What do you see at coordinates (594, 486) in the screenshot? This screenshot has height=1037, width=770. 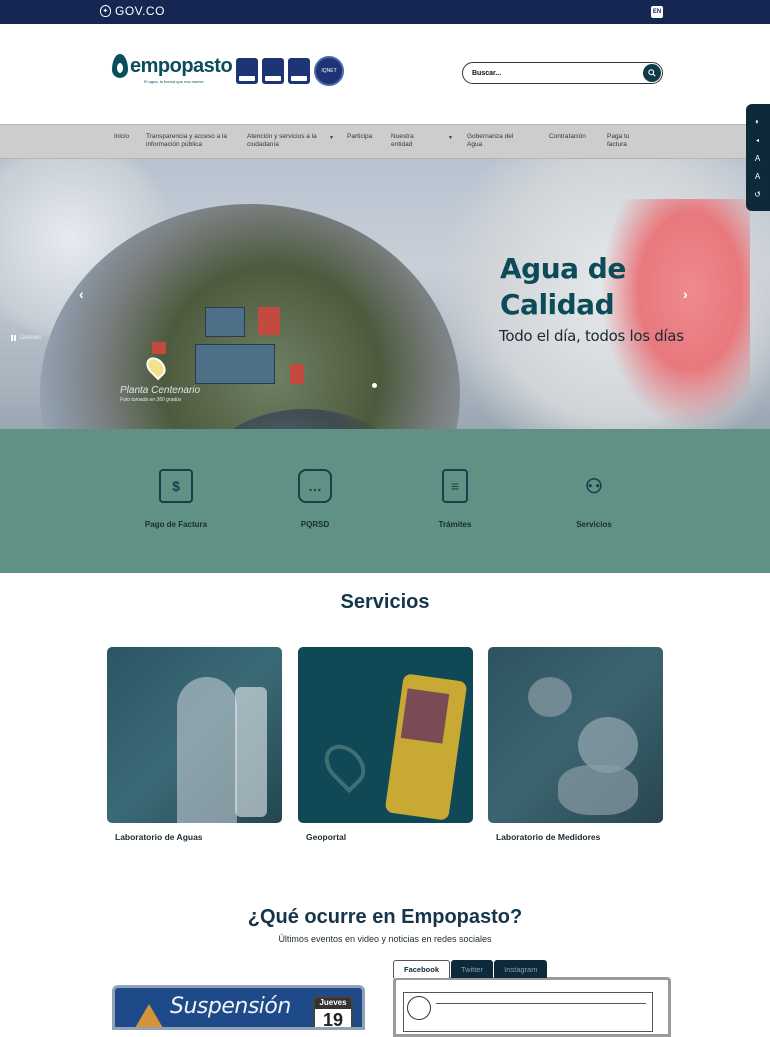 I see `user-services-icon: ⚇` at bounding box center [594, 486].